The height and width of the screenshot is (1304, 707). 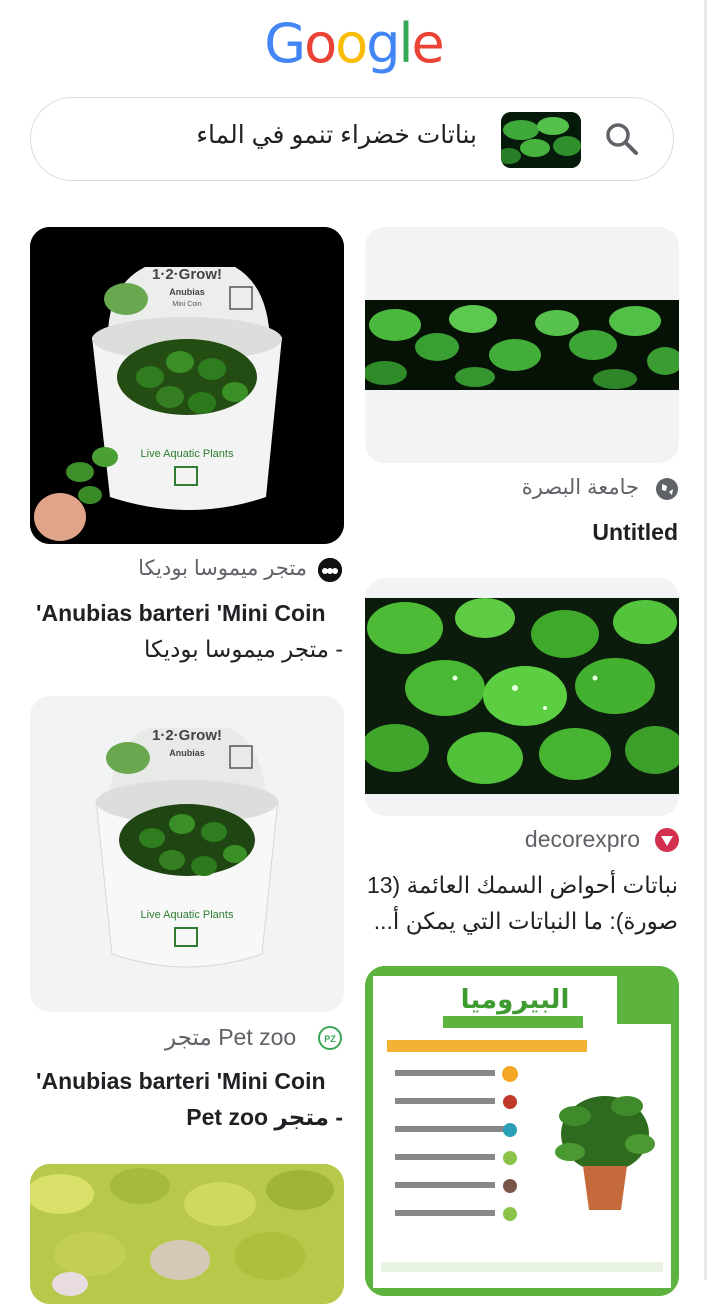 I want to click on search-bar: بناتات خضراء تنمو في الماء, so click(x=352, y=139).